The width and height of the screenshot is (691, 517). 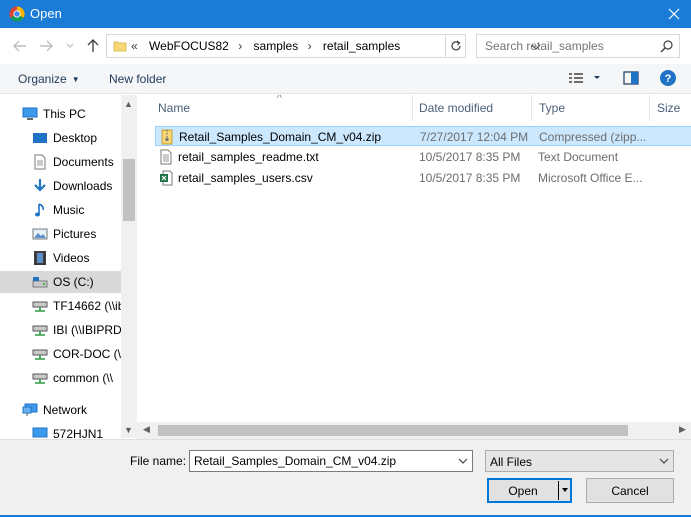 I want to click on scroll-down-icon: ▼, so click(x=128, y=430).